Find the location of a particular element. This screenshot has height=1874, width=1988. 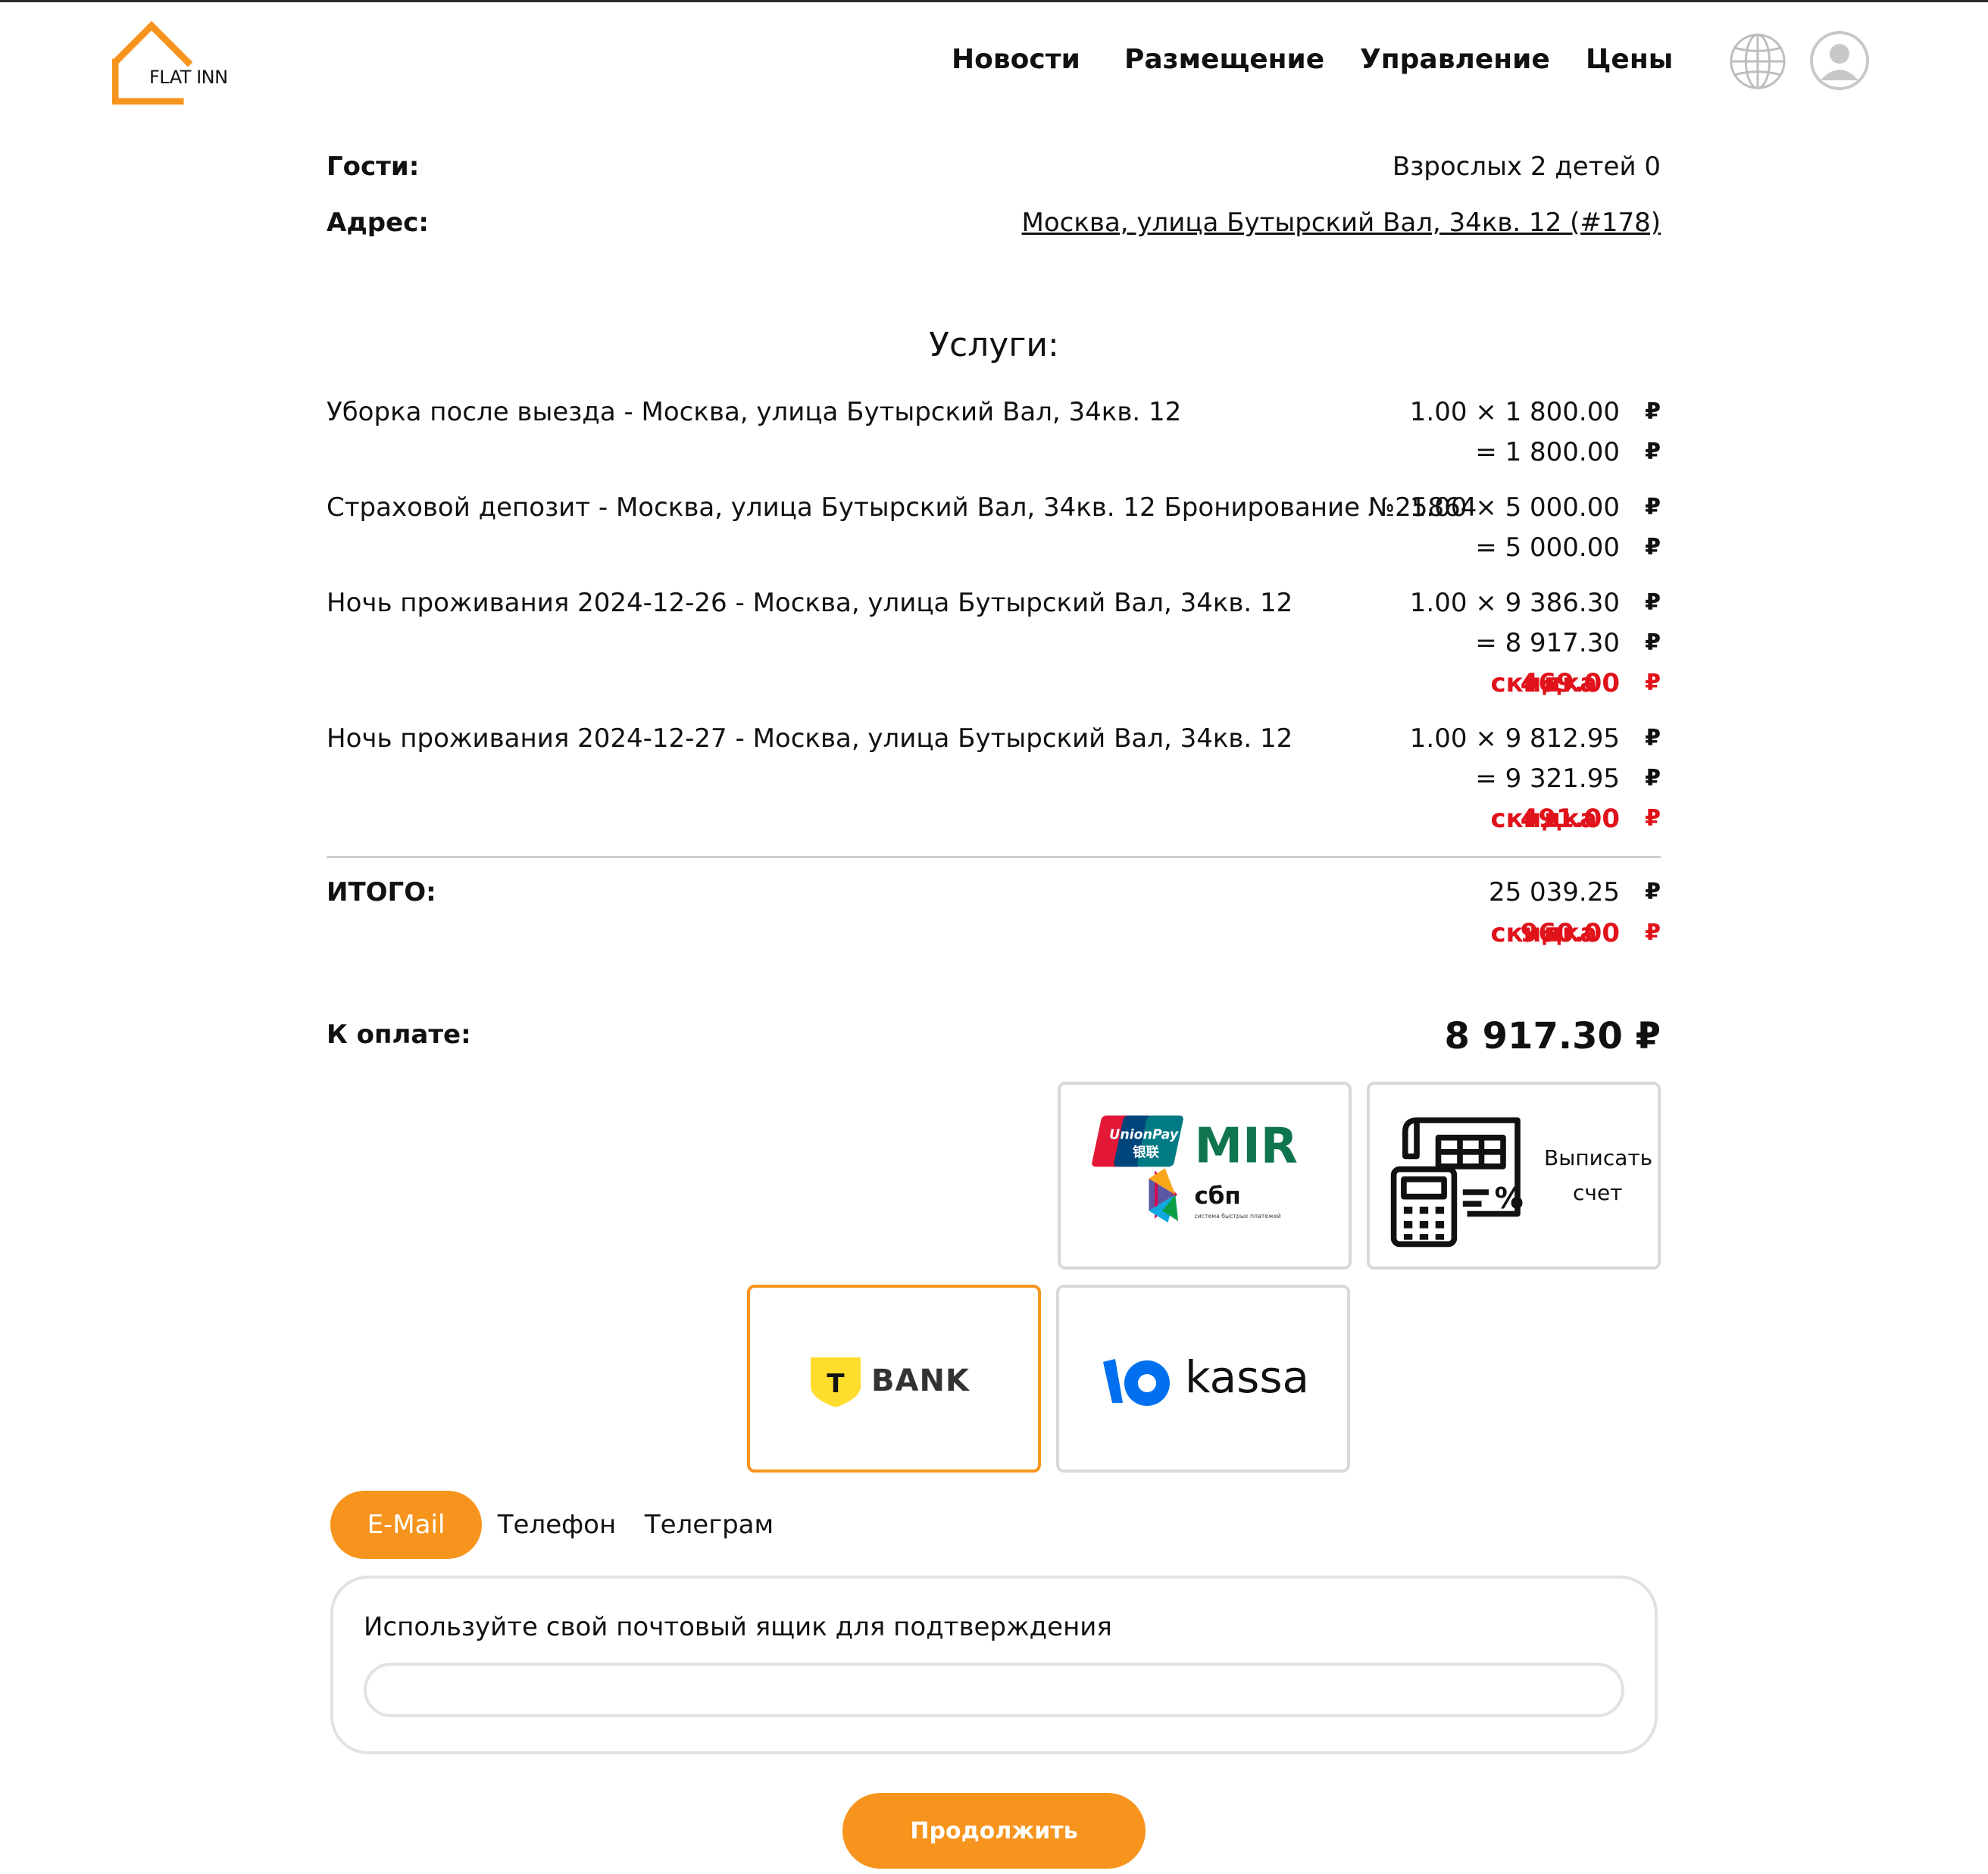

guests-label: Гости: is located at coordinates (373, 166).